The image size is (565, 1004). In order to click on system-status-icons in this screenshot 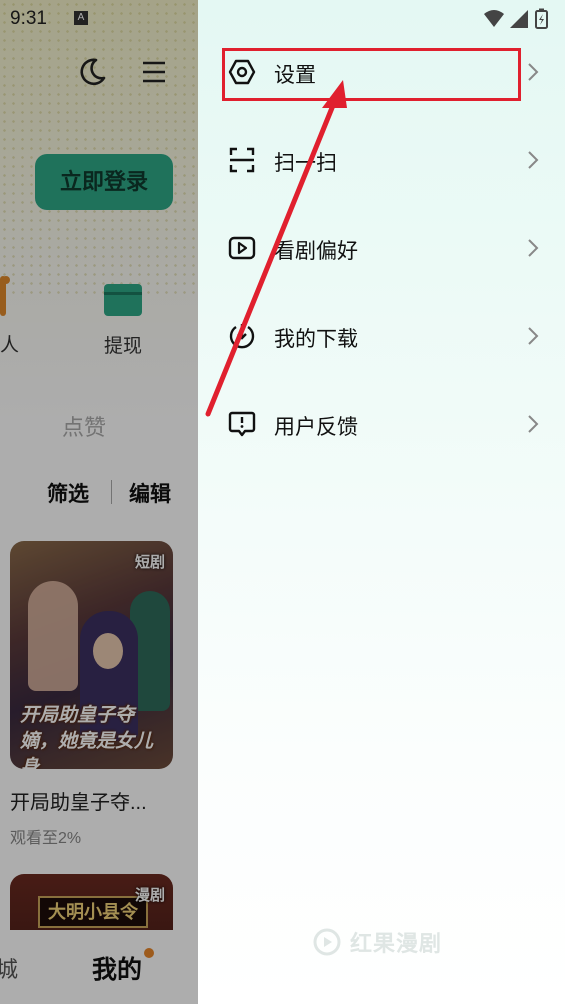, I will do `click(516, 18)`.